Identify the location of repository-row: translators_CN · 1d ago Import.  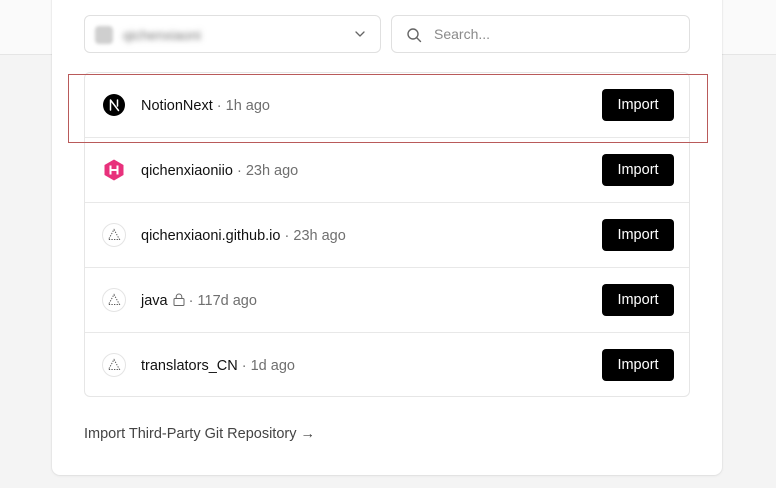
(387, 365).